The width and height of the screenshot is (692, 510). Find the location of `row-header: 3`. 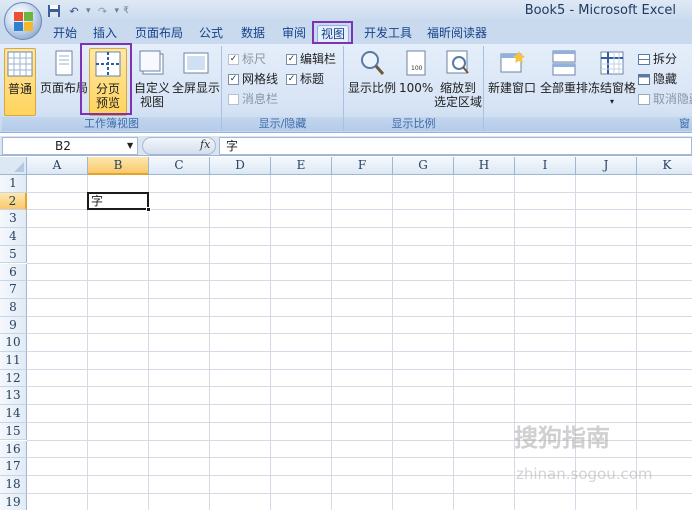

row-header: 3 is located at coordinates (13, 219).